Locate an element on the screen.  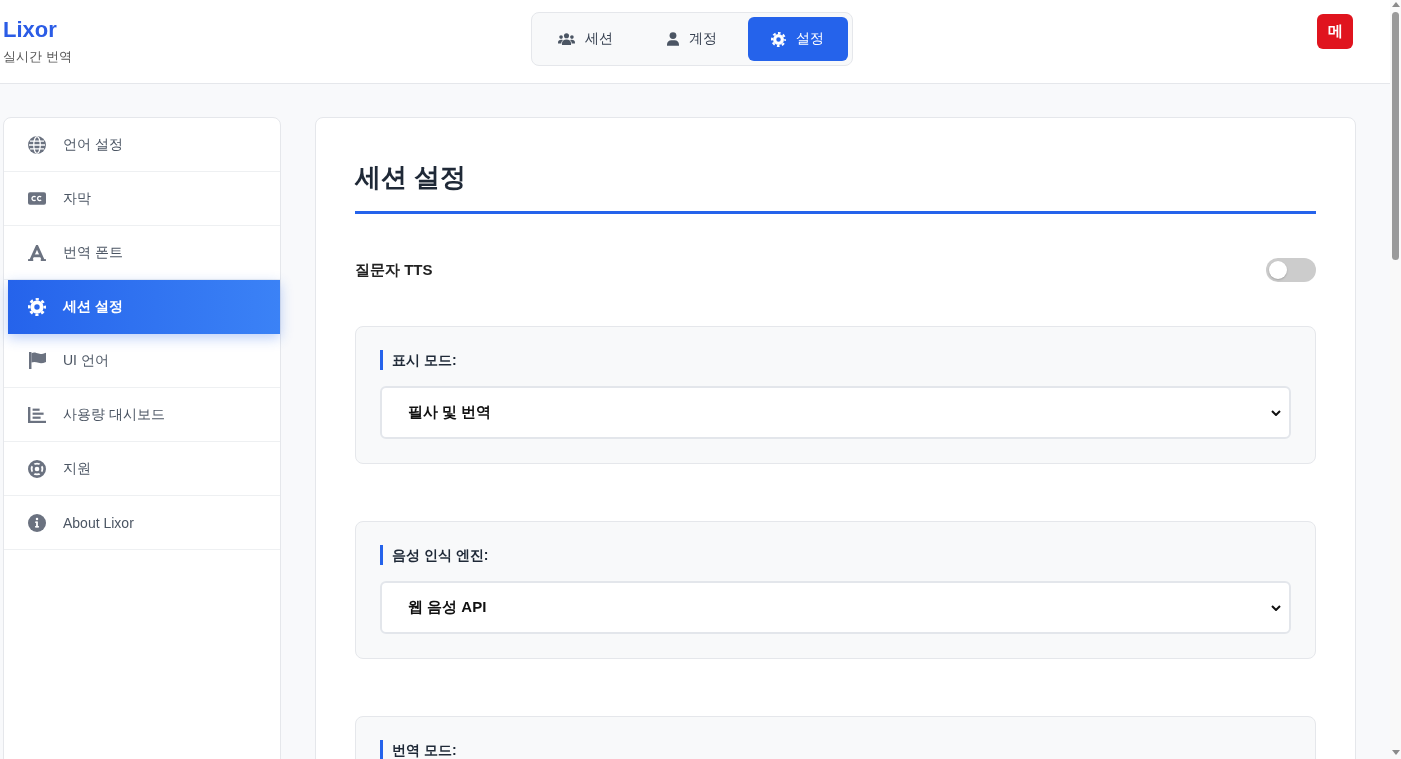
closed-captions-icon is located at coordinates (37, 198).